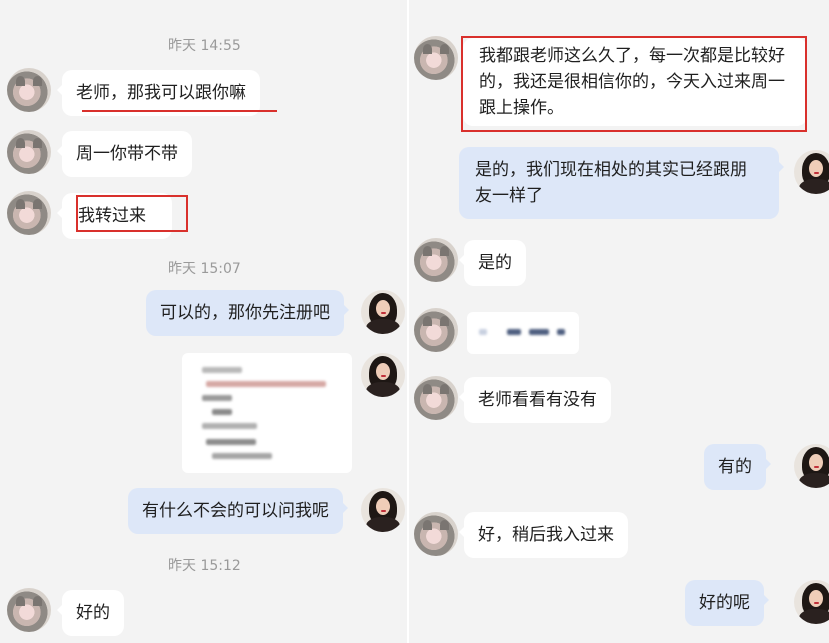  What do you see at coordinates (621, 183) in the screenshot?
I see `message-bubble-sent: 是的，我们现在相处的其实已经跟朋友一样了` at bounding box center [621, 183].